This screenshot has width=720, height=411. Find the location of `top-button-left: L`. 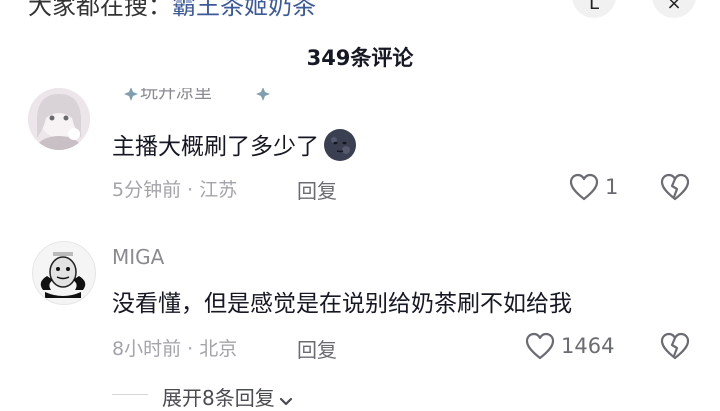

top-button-left: L is located at coordinates (594, 9).